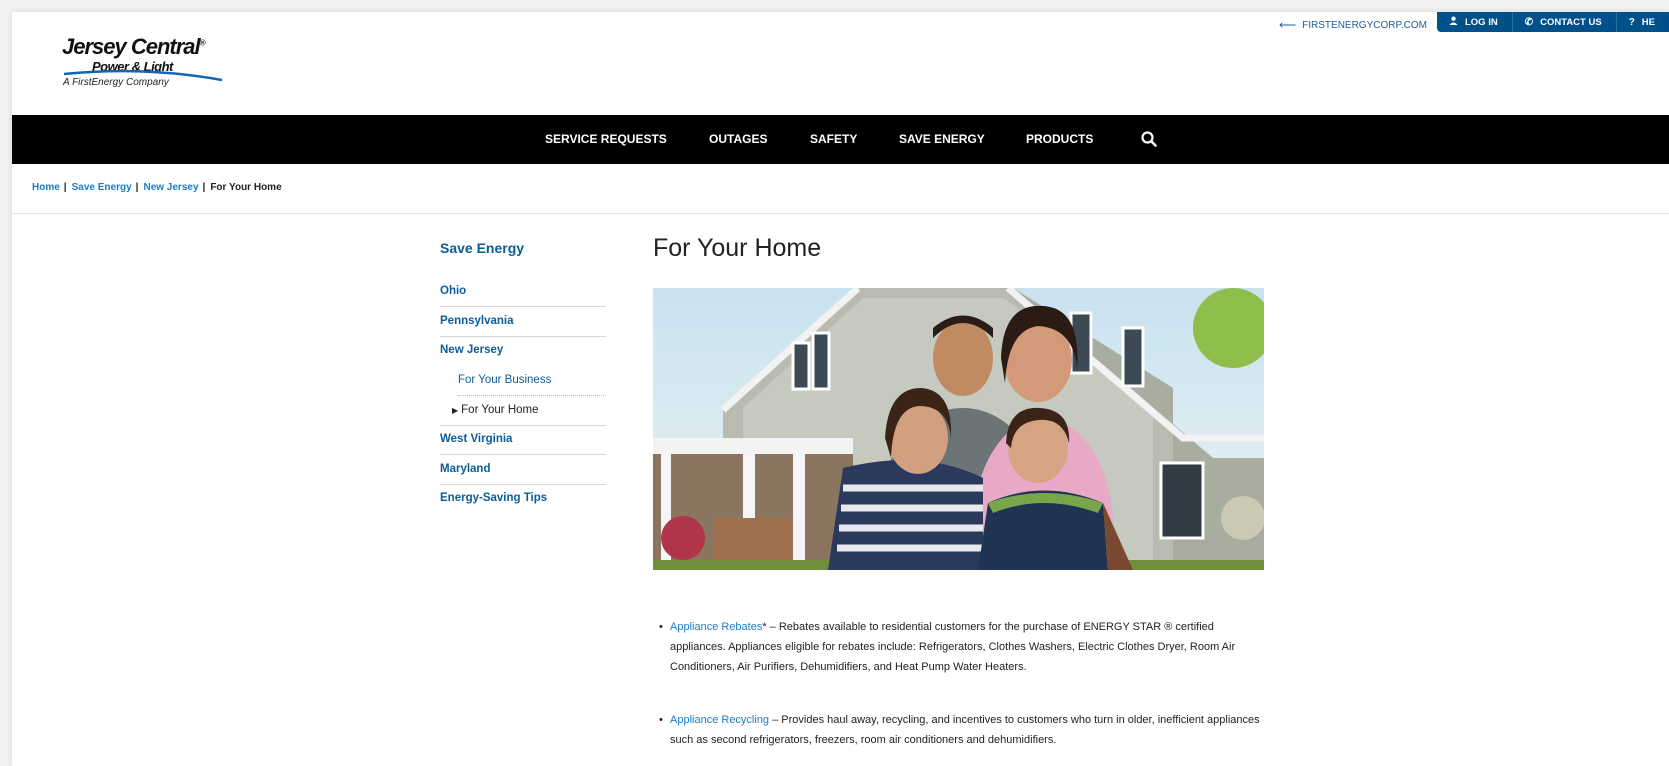  Describe the element at coordinates (523, 469) in the screenshot. I see `sidebar-item-maryland: Maryland` at that location.